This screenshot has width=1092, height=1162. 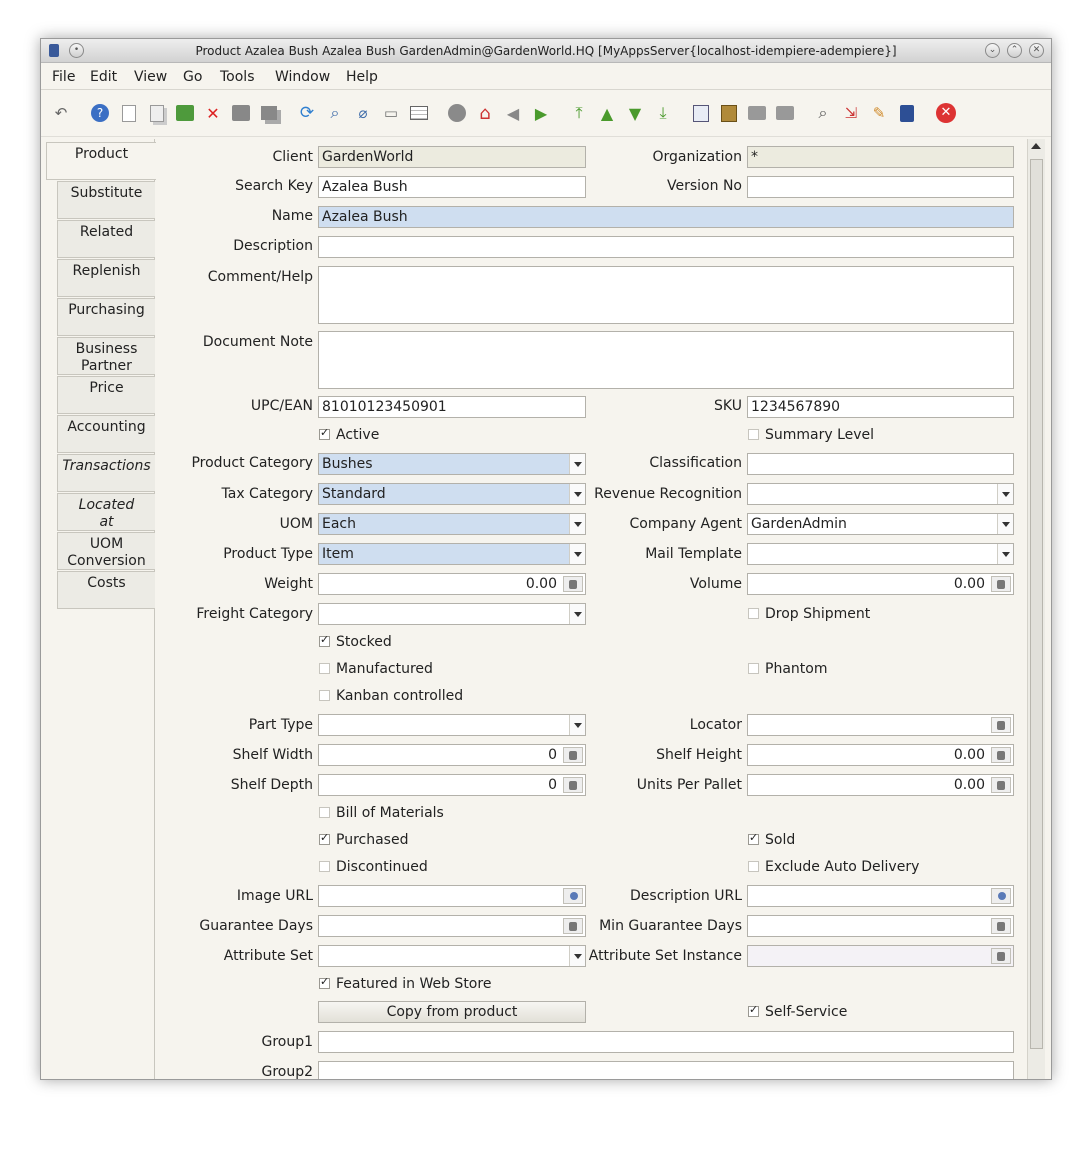 I want to click on featured-in-web-store-checkbox: Featured in Web Store, so click(x=405, y=983).